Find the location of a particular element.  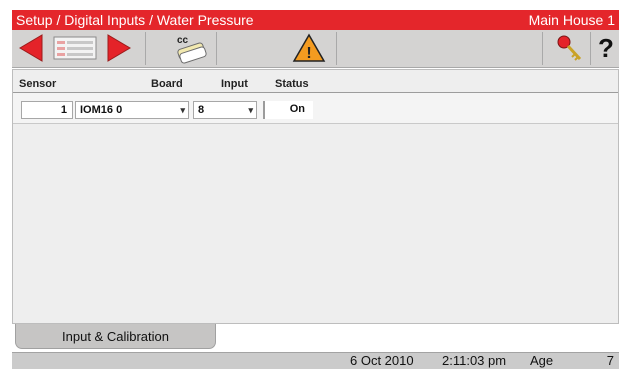

list-view-button is located at coordinates (75, 48).